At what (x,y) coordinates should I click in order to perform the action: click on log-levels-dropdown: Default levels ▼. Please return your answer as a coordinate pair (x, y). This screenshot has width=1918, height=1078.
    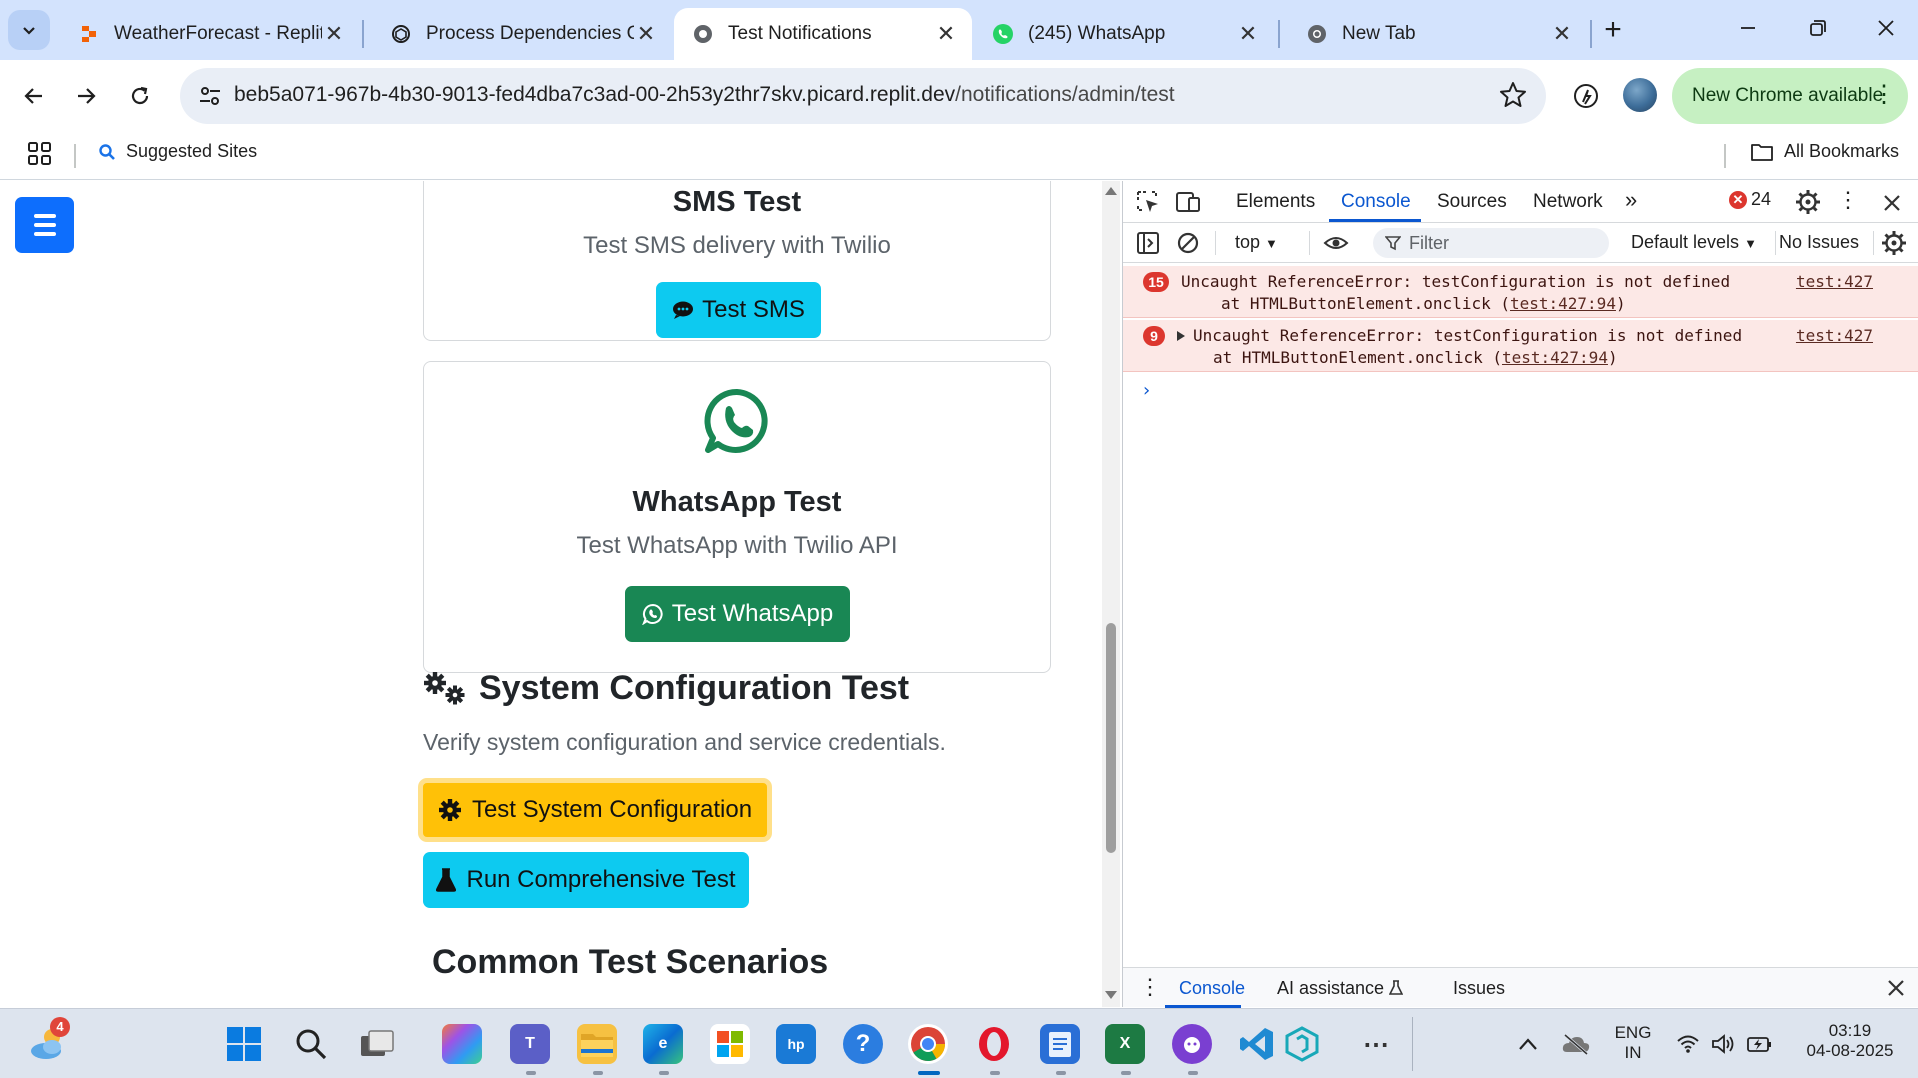
    Looking at the image, I should click on (1694, 242).